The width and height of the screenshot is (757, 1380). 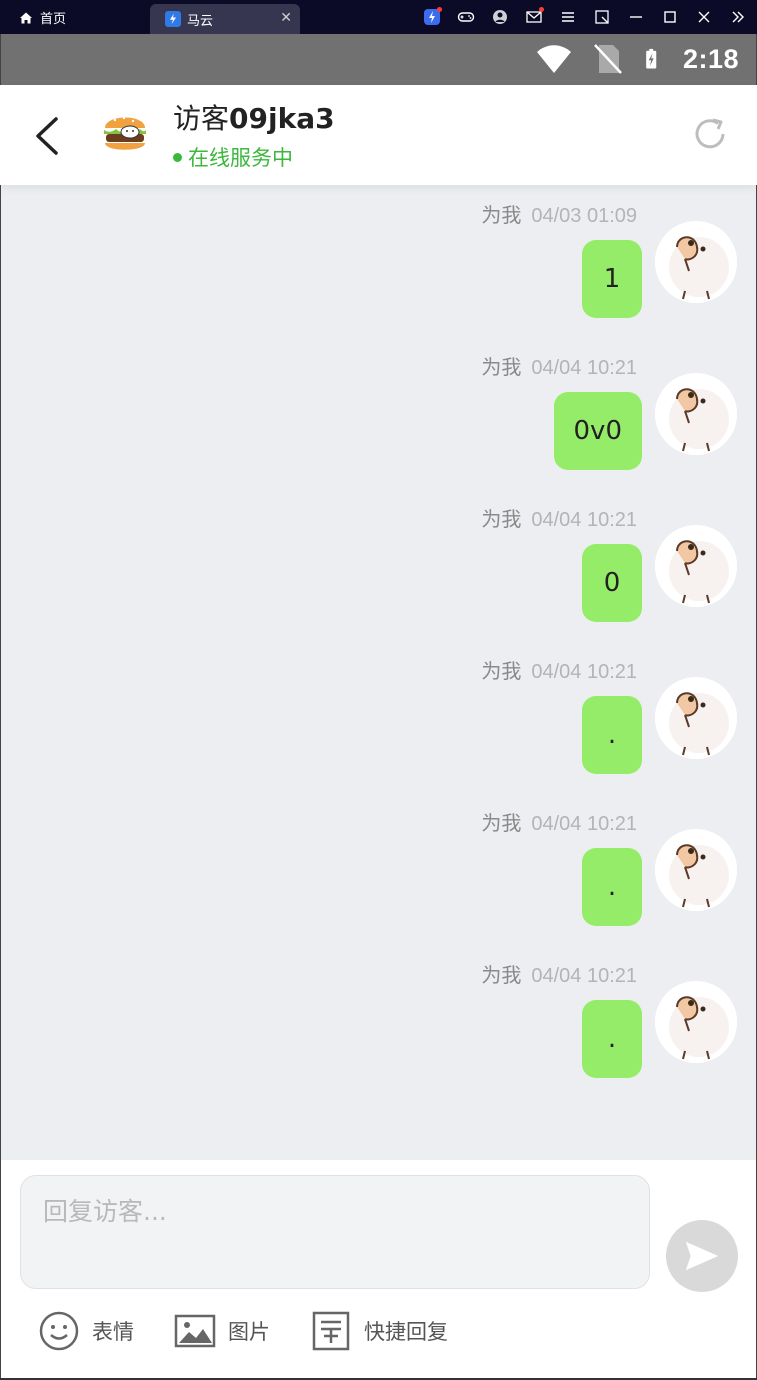 I want to click on send-button, so click(x=702, y=1256).